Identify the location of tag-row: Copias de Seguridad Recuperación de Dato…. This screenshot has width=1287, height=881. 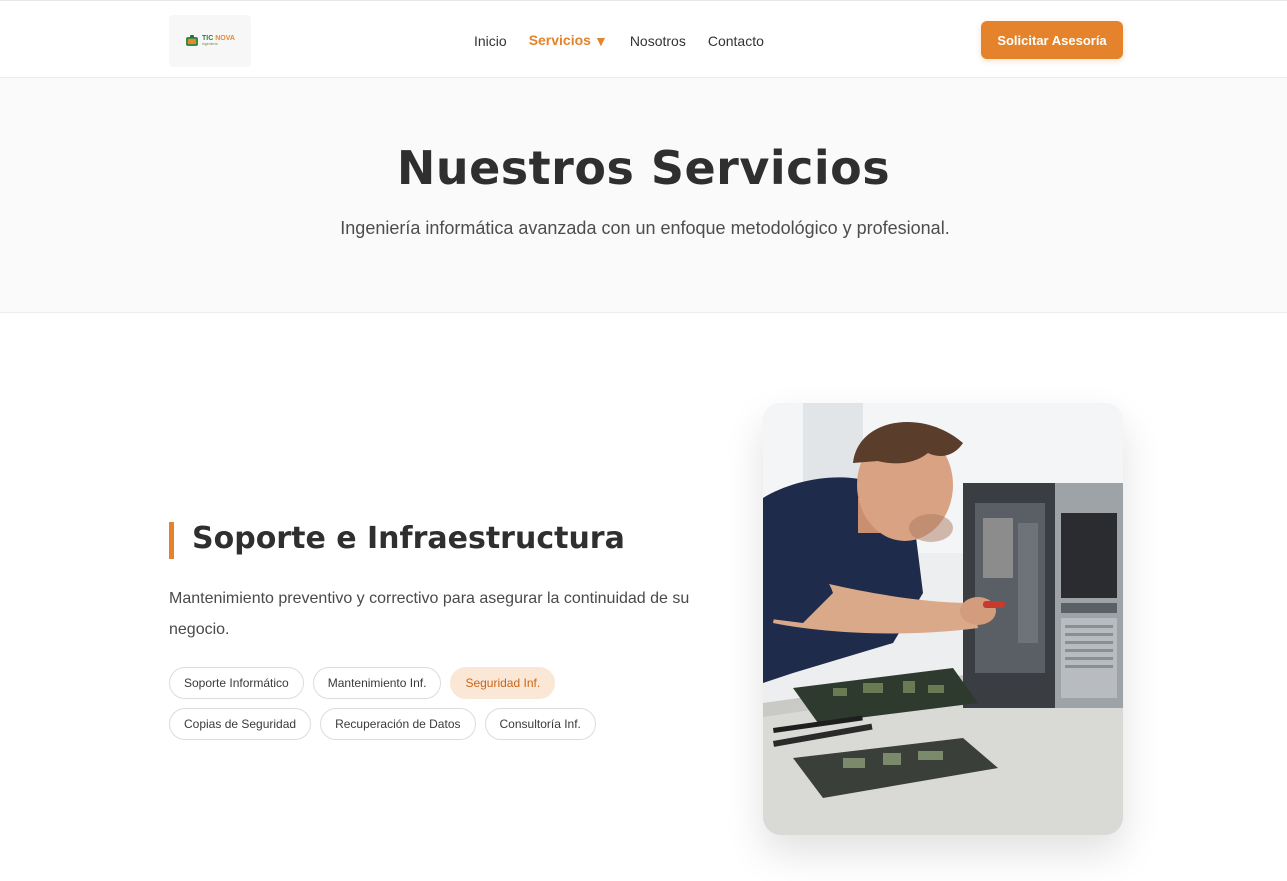
(449, 724).